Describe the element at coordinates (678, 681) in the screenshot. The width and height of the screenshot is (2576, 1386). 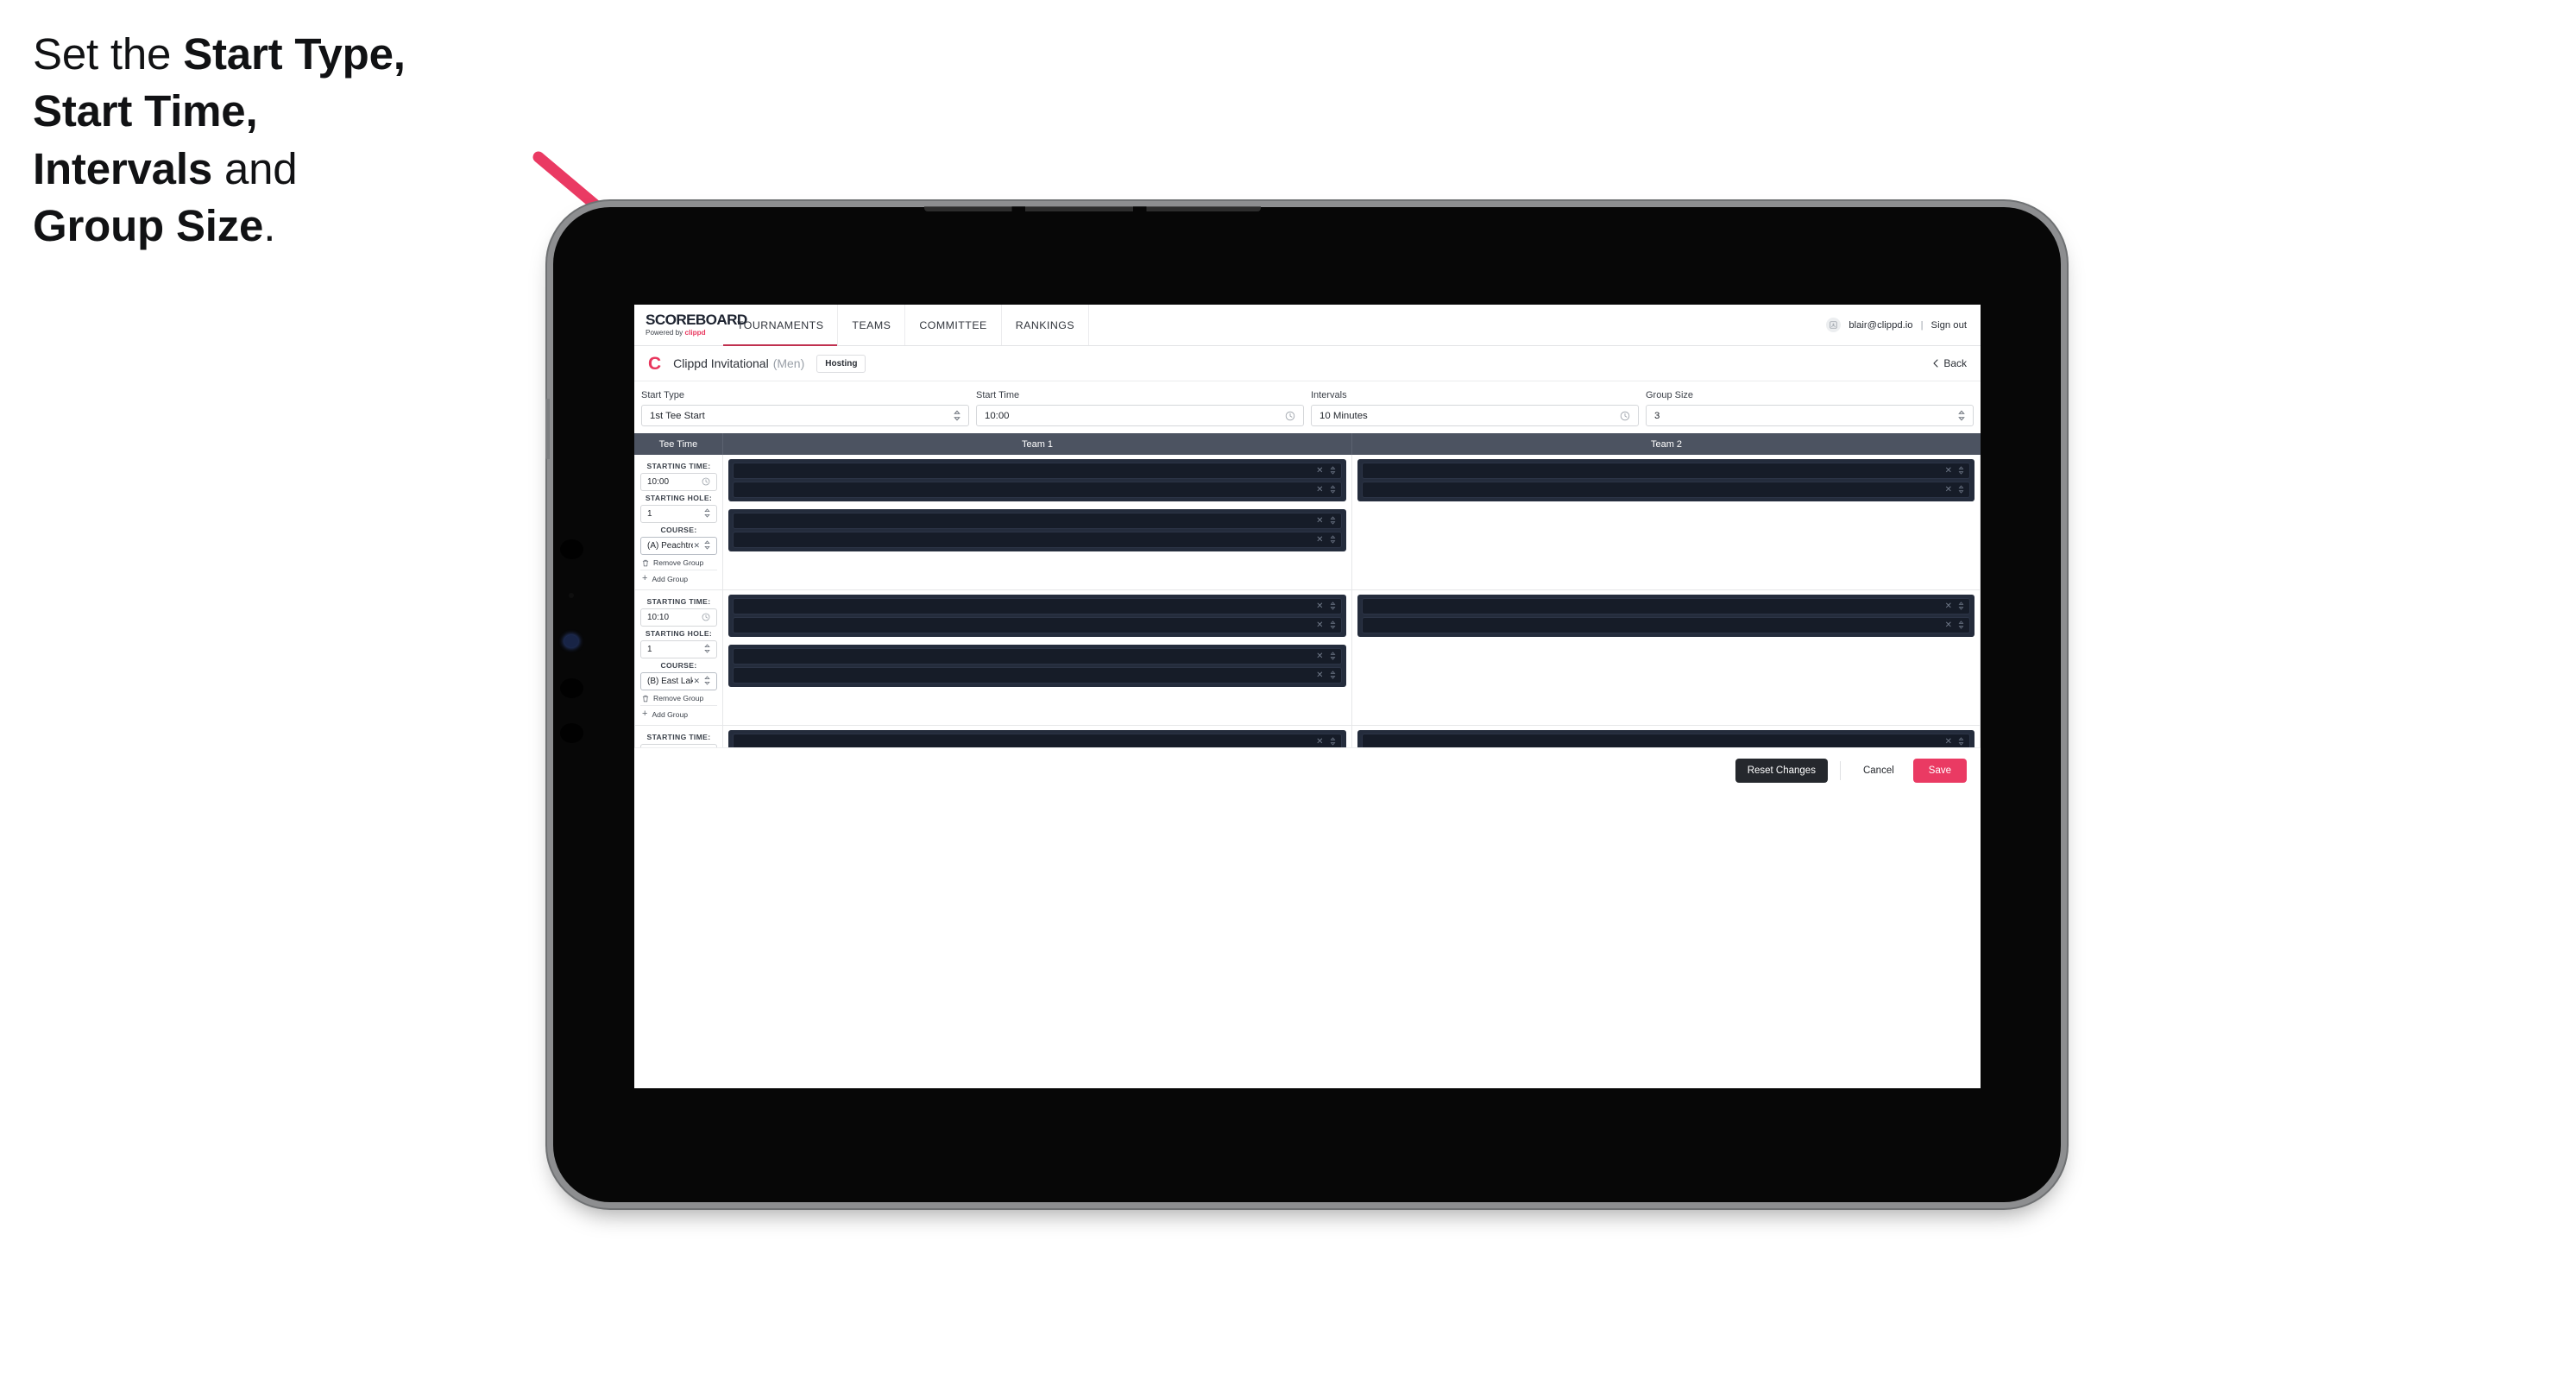
I see `course-select: (B) East Lake GC ✕` at that location.